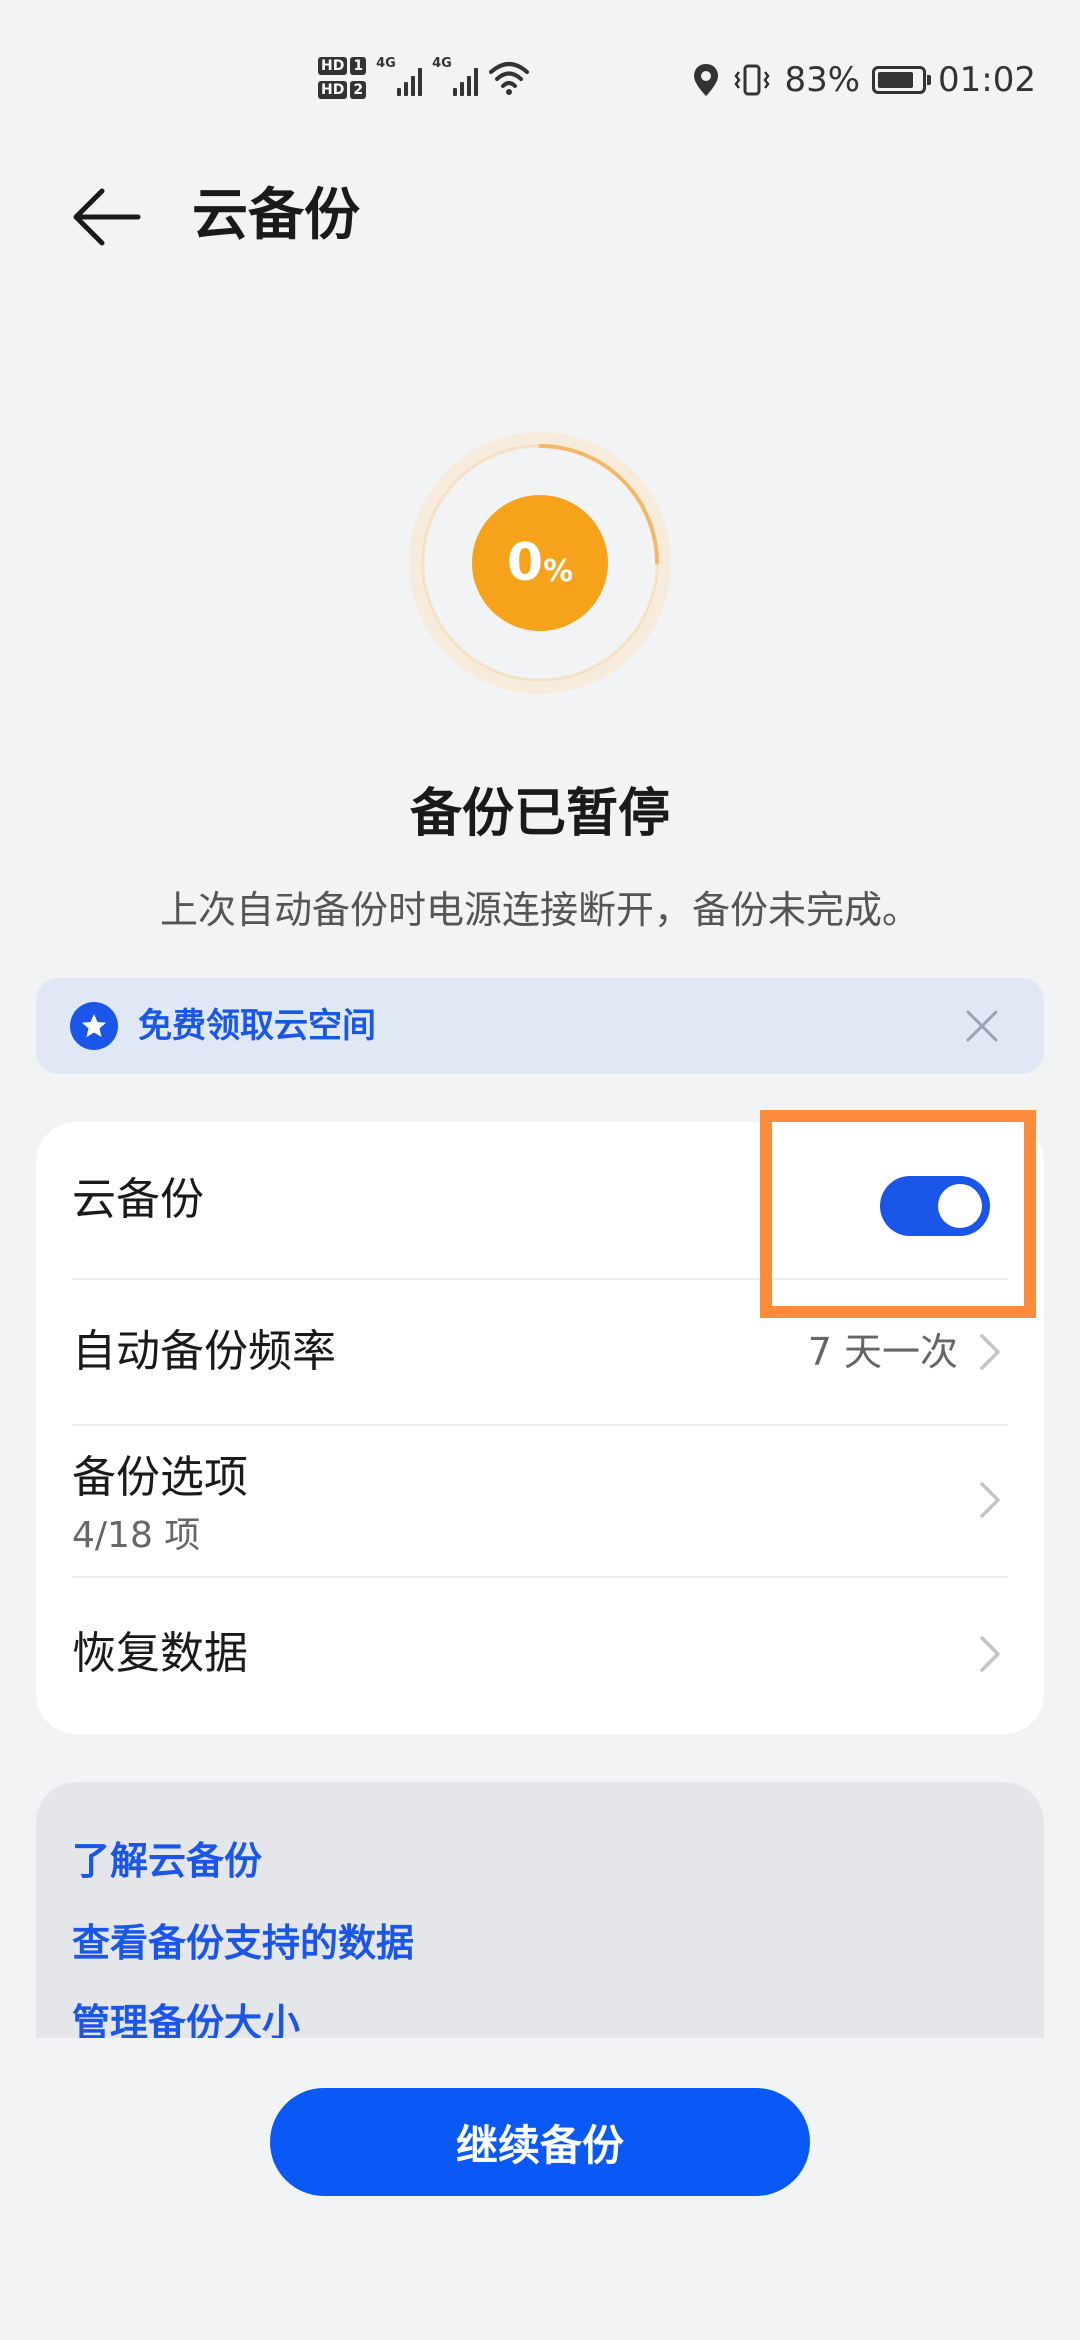 The image size is (1080, 2340). I want to click on hd-sim2-badge: HD 2, so click(342, 90).